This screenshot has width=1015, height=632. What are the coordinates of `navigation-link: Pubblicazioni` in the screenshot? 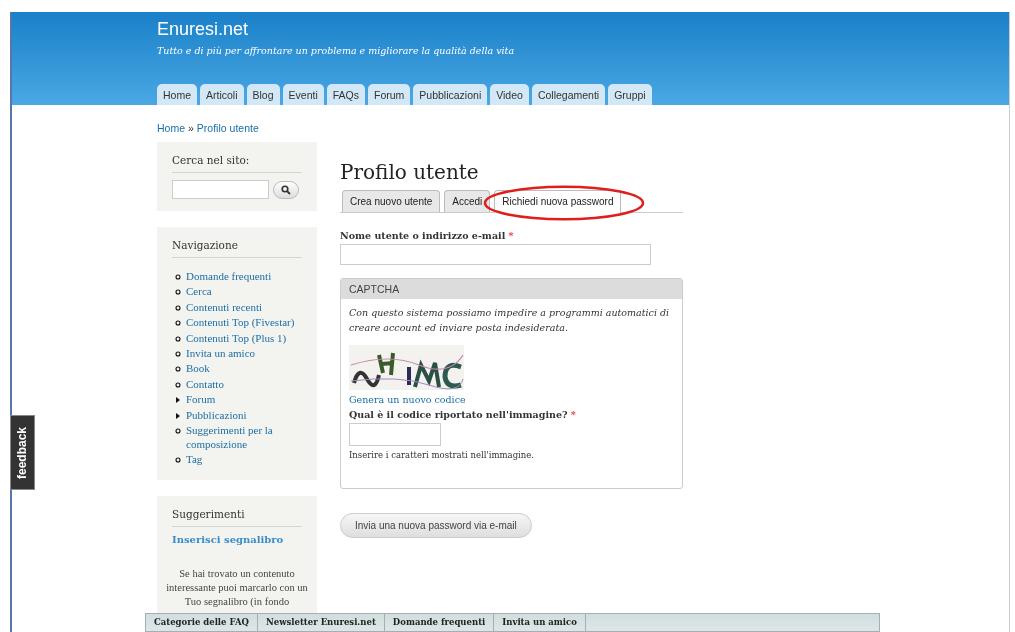 It's located at (216, 415).